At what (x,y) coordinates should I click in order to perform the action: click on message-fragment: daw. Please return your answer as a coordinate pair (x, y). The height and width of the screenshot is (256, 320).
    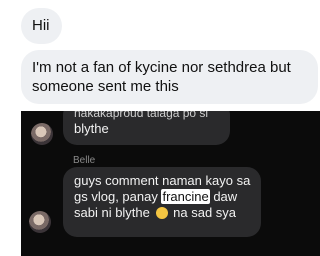
    Looking at the image, I should click on (223, 196).